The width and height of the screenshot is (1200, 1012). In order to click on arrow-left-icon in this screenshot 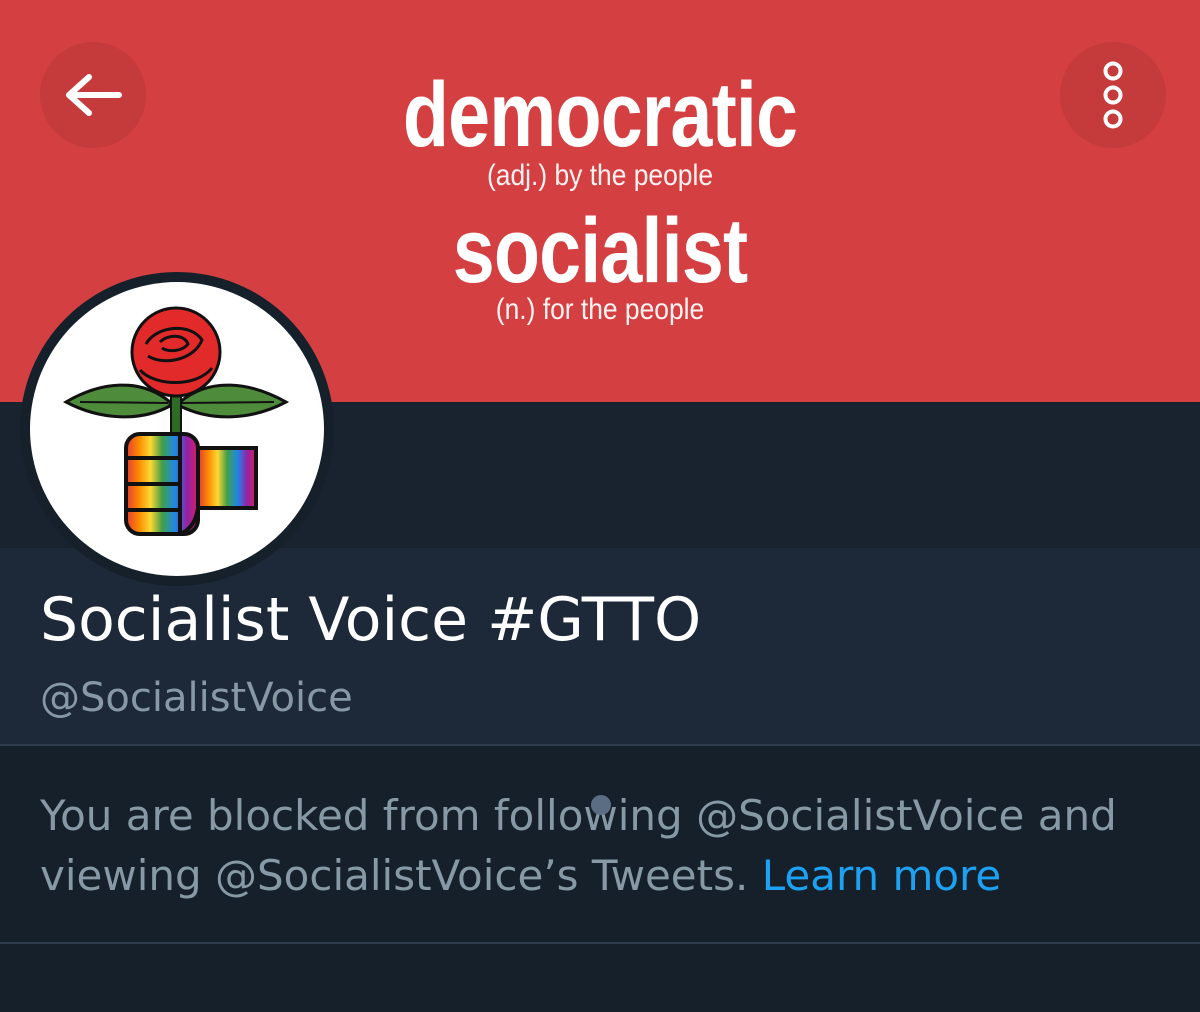, I will do `click(94, 95)`.